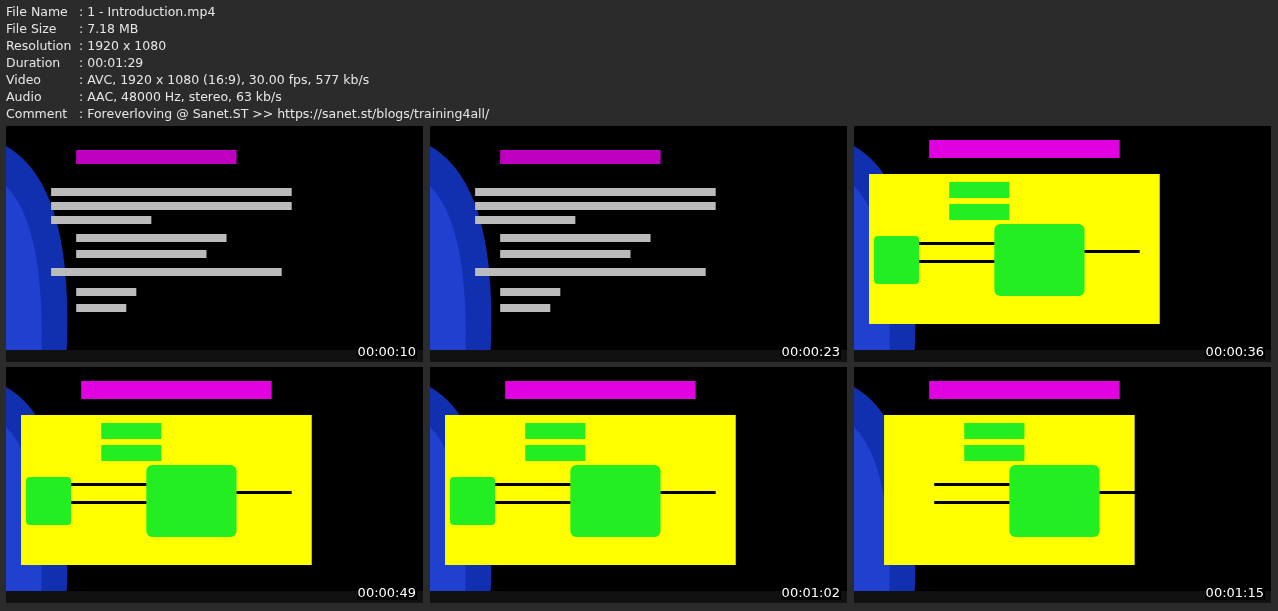  Describe the element at coordinates (810, 351) in the screenshot. I see `timestamp: 00:00:23` at that location.